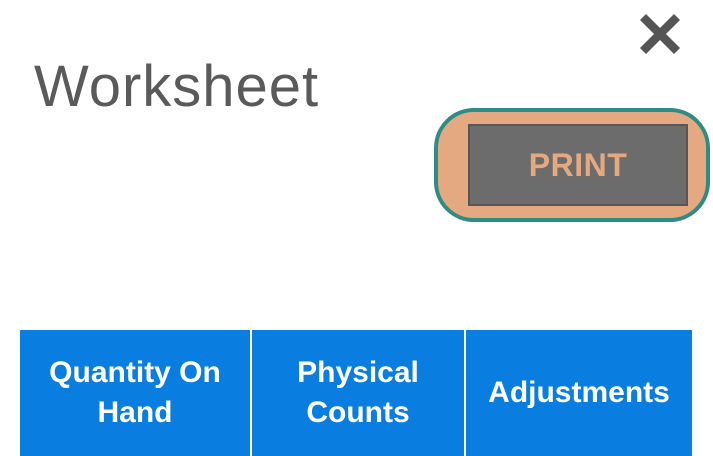  What do you see at coordinates (578, 393) in the screenshot?
I see `column-header-adjustments: Adjustments` at bounding box center [578, 393].